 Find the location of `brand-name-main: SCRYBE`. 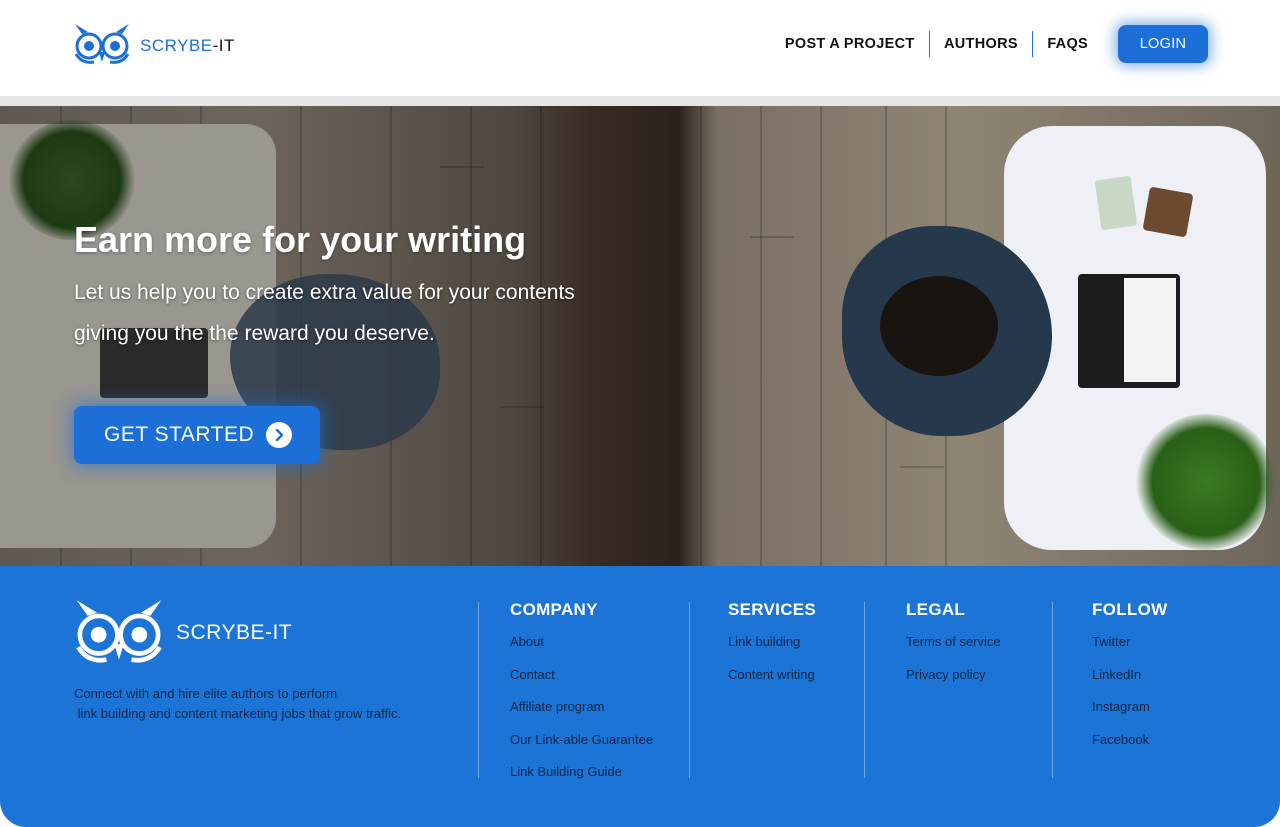

brand-name-main: SCRYBE is located at coordinates (176, 45).